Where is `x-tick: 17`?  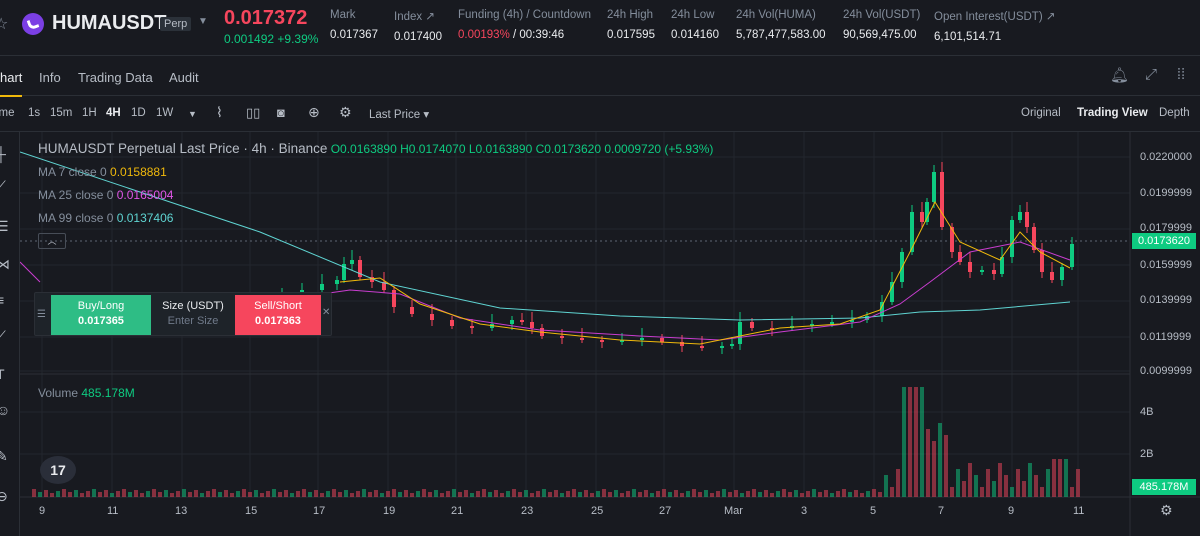
x-tick: 17 is located at coordinates (319, 511).